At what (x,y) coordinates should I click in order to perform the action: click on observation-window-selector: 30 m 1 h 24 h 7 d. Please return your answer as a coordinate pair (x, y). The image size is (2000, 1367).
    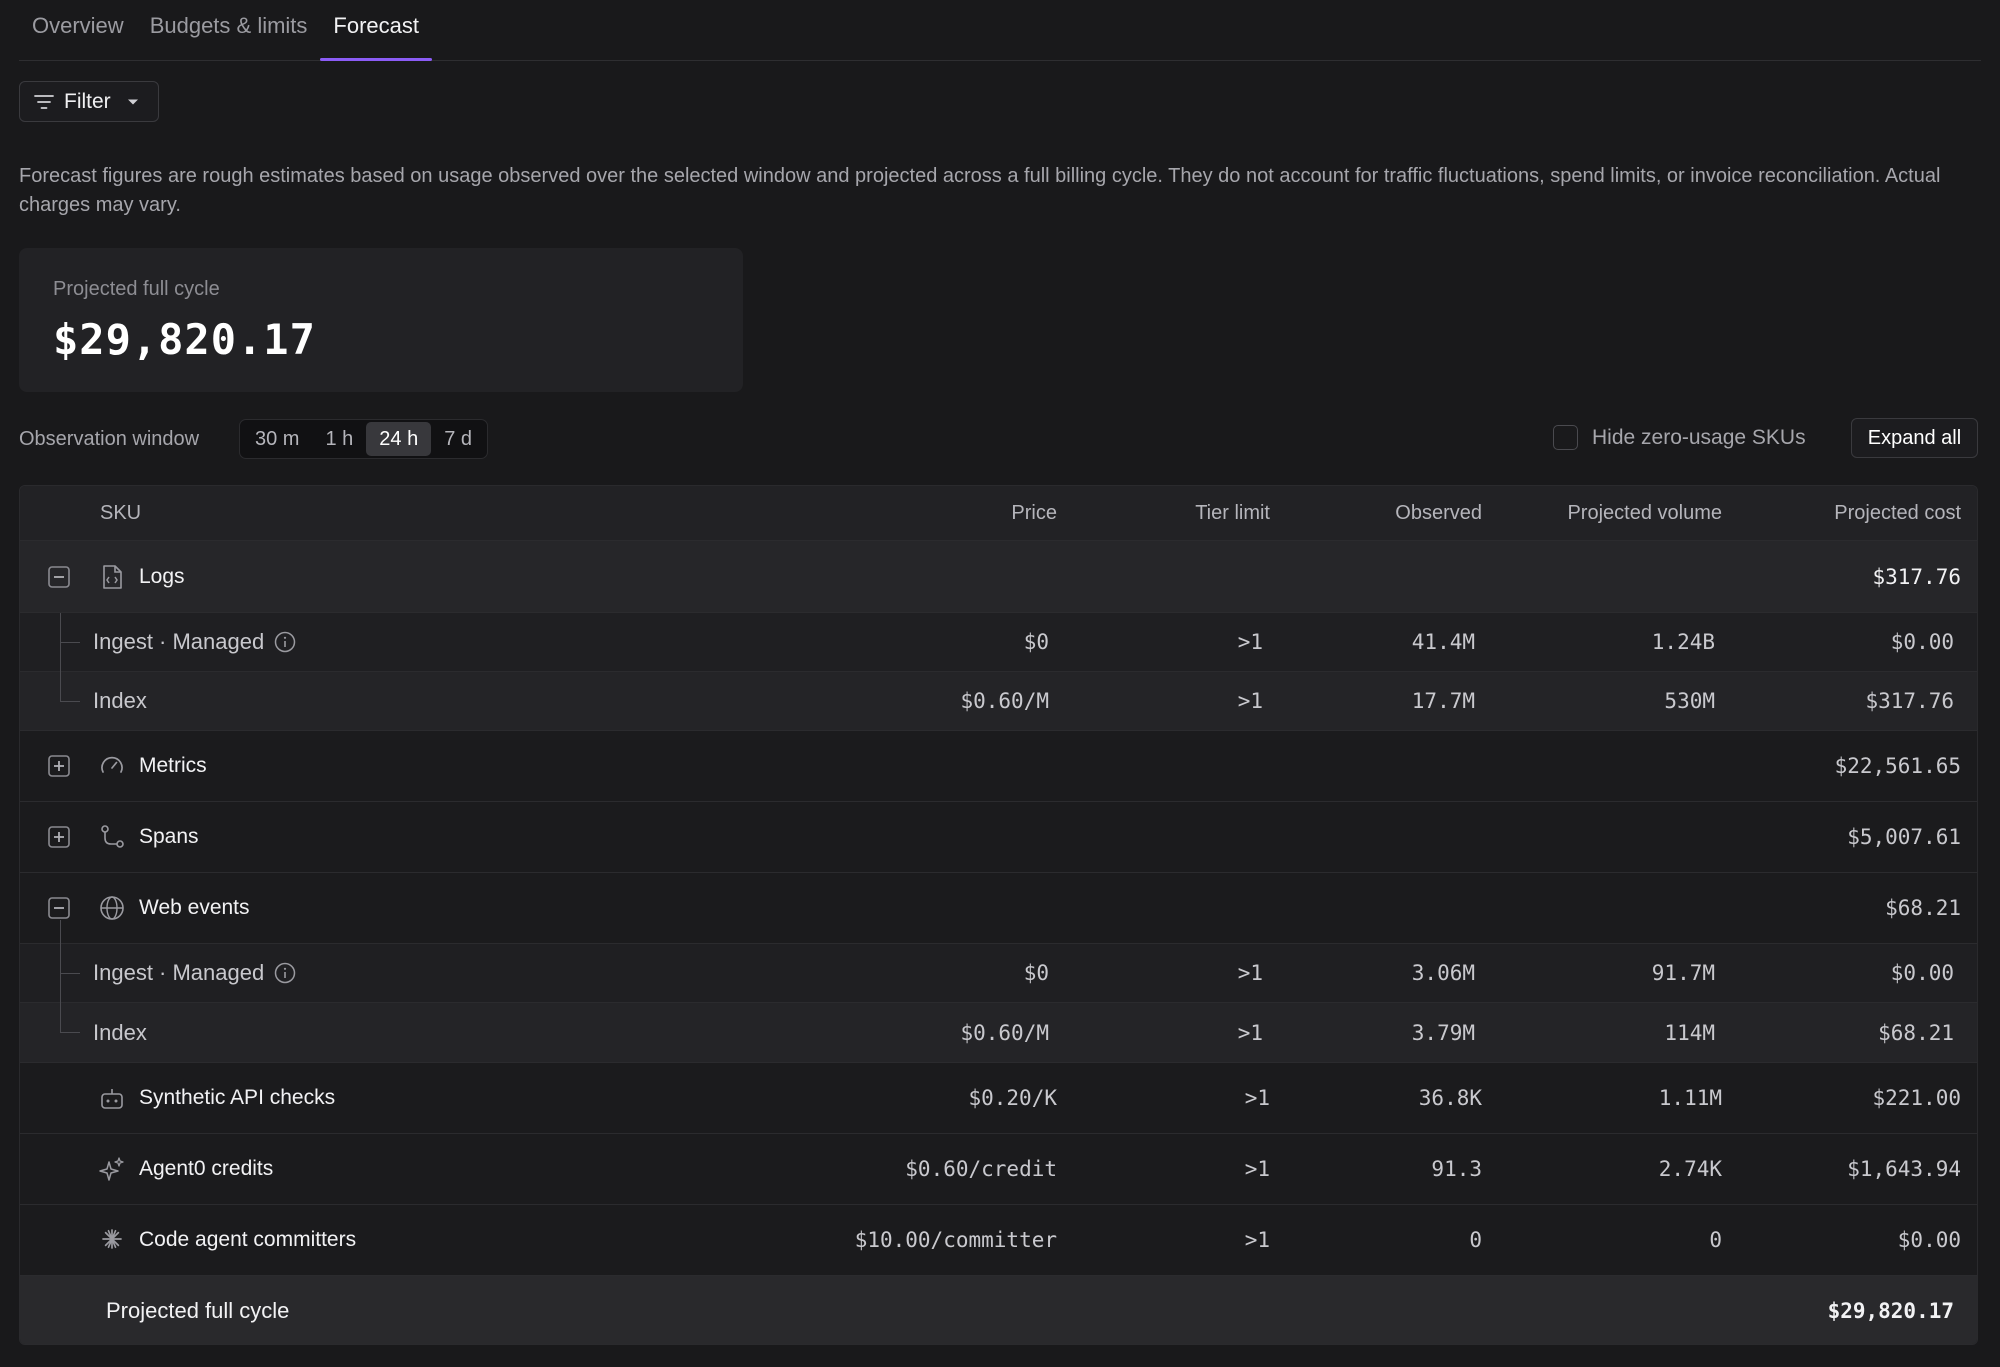
    Looking at the image, I should click on (364, 439).